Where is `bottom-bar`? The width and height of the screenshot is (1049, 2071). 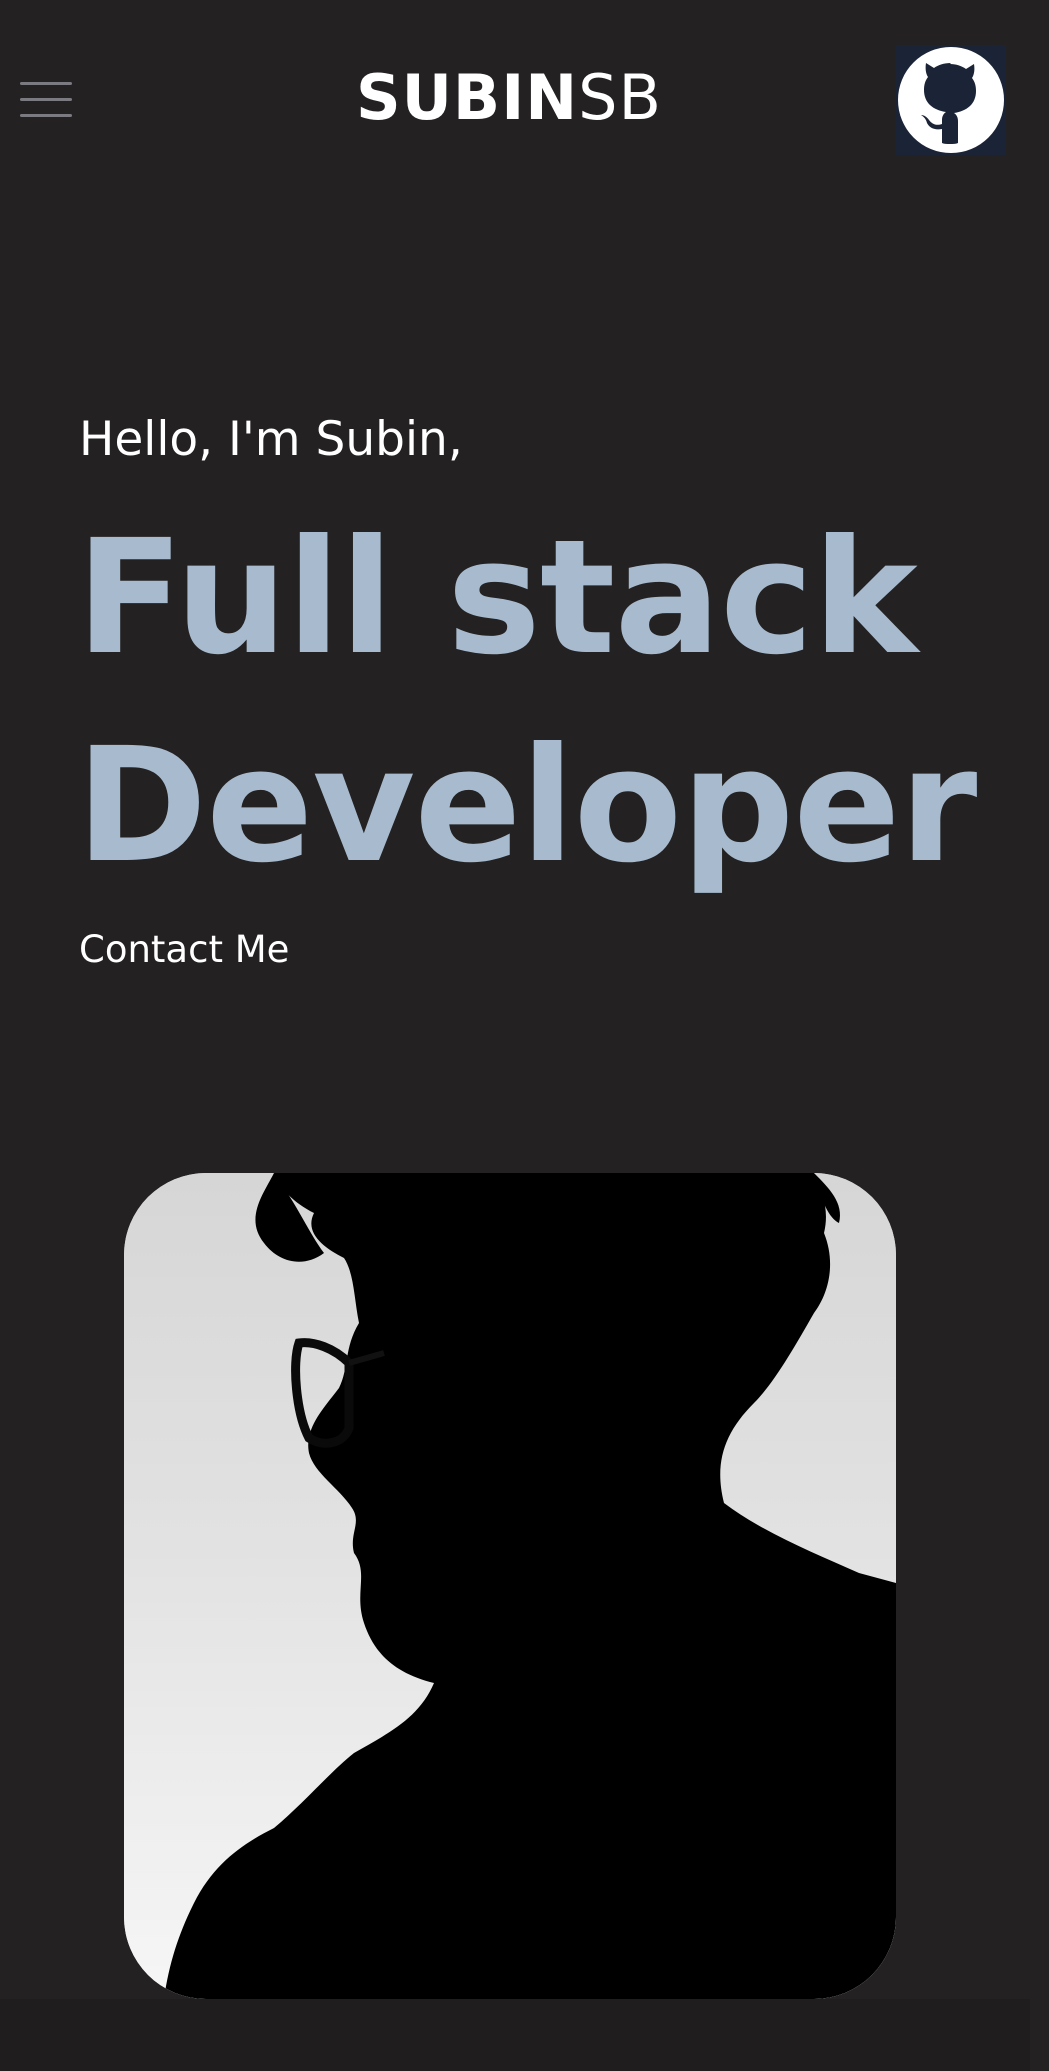 bottom-bar is located at coordinates (515, 2035).